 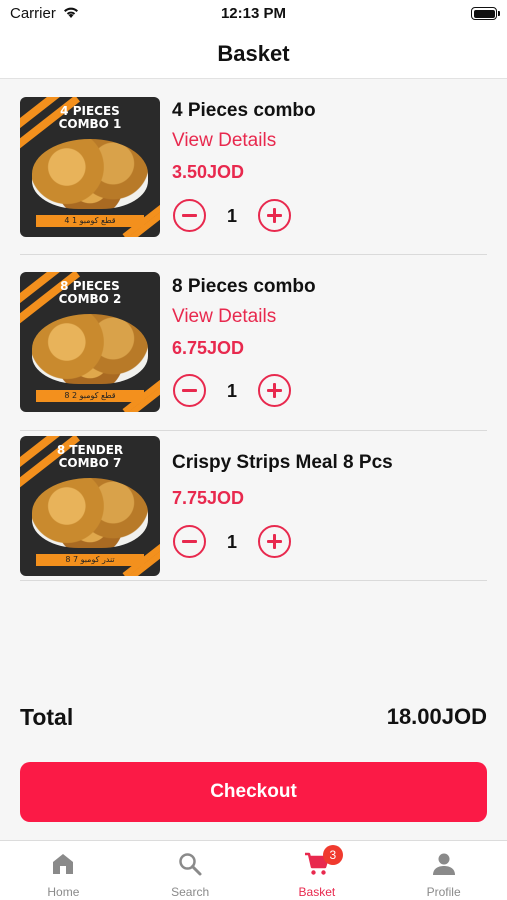 I want to click on total-row: Total 18.00JOD, so click(x=253, y=720).